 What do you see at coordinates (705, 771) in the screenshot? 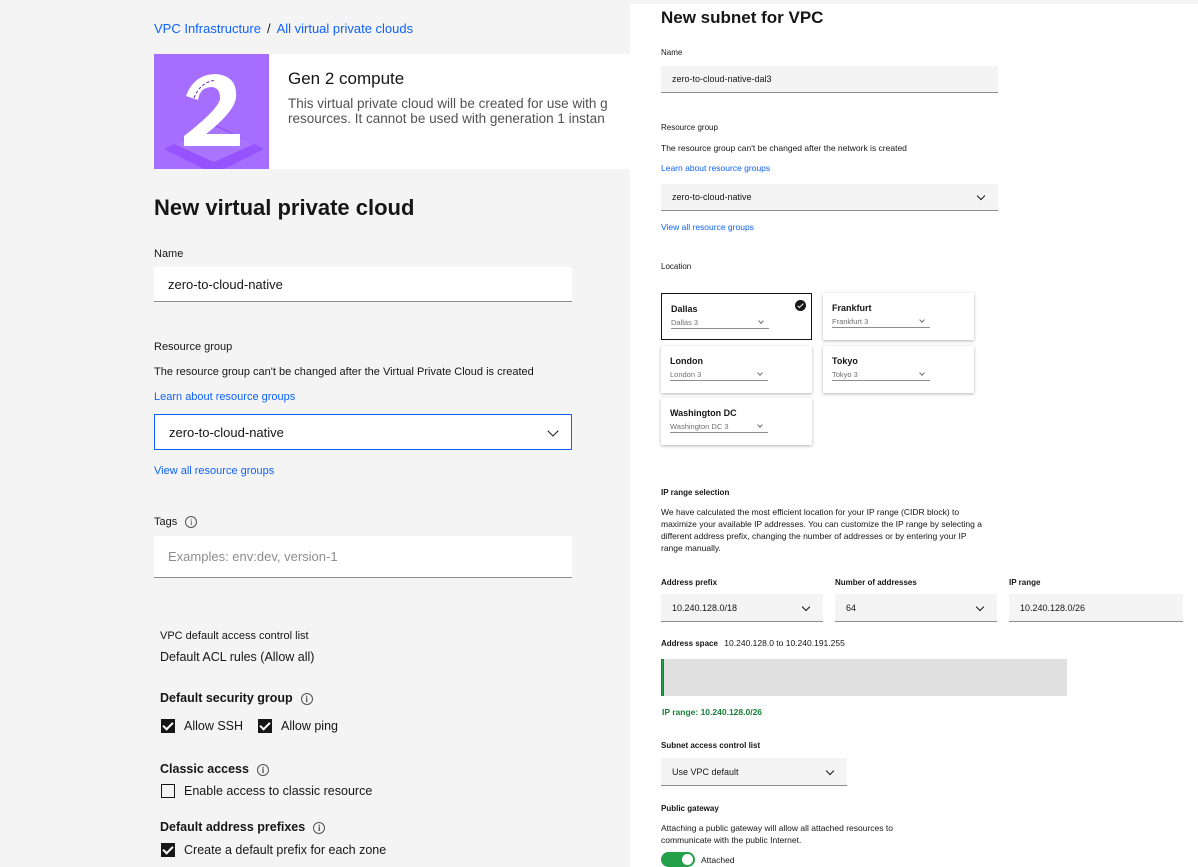
I see `subnet-acl-value: Use VPC default` at bounding box center [705, 771].